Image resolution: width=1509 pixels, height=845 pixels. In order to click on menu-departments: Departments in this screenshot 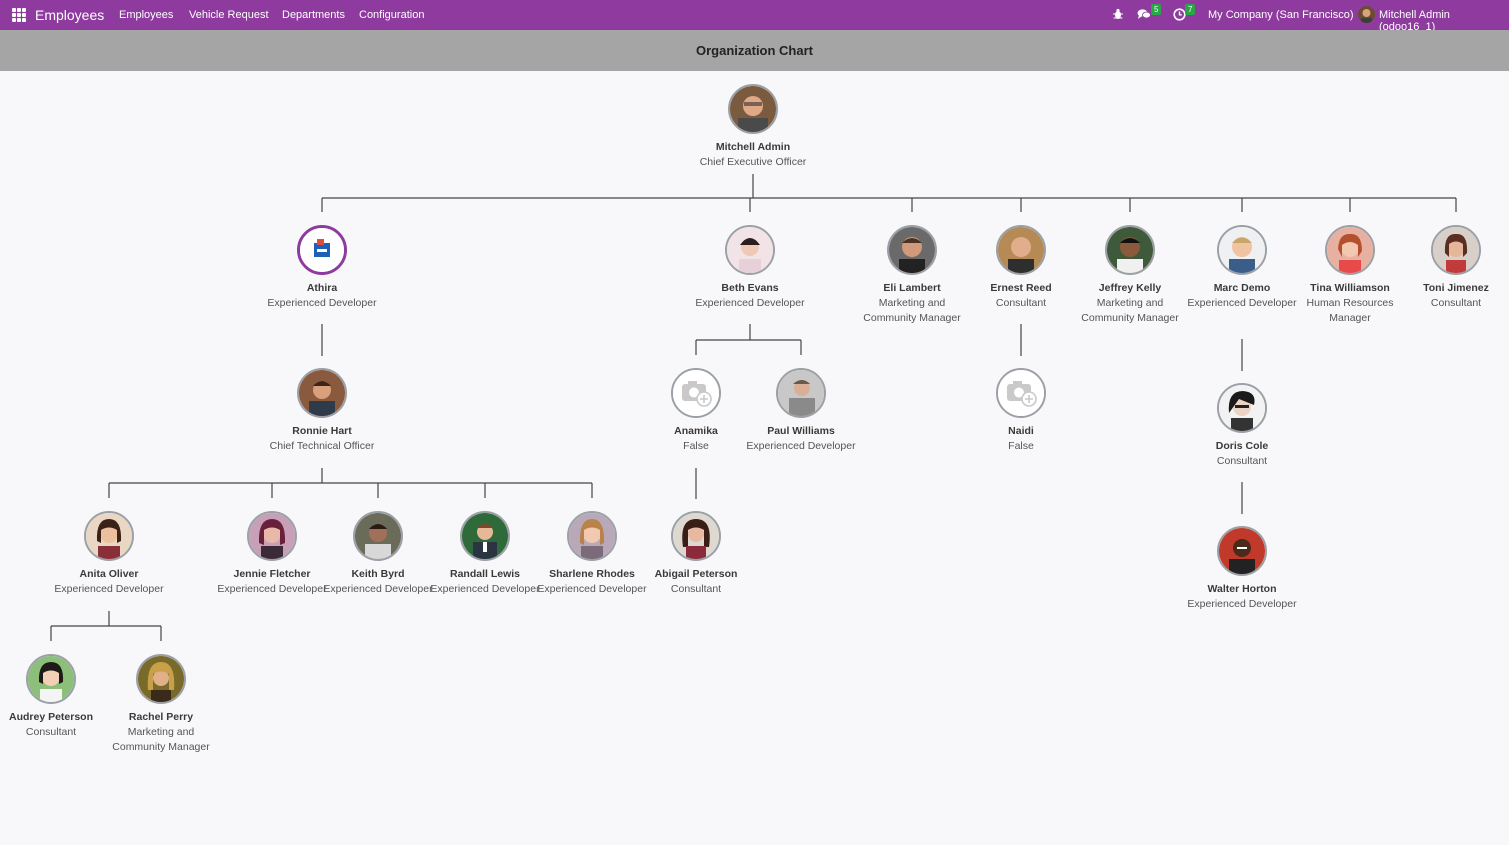, I will do `click(313, 15)`.